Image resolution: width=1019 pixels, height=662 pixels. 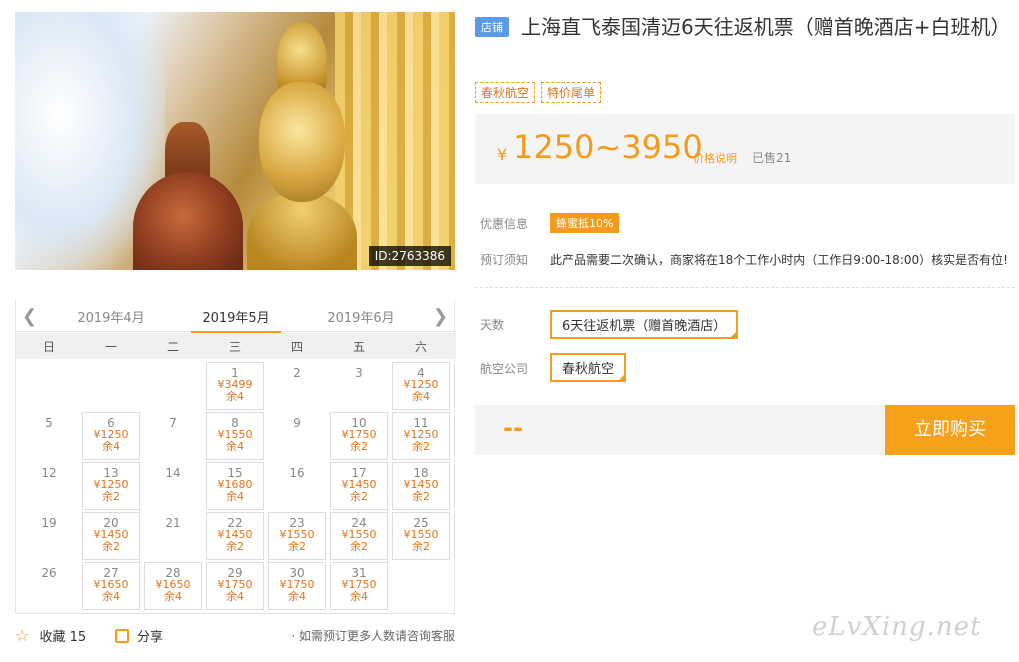 I want to click on share-icon, so click(x=122, y=636).